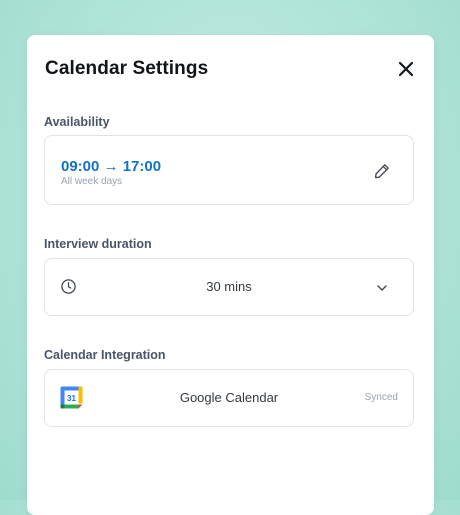 The width and height of the screenshot is (460, 515). What do you see at coordinates (381, 397) in the screenshot?
I see `integration-status: Synced` at bounding box center [381, 397].